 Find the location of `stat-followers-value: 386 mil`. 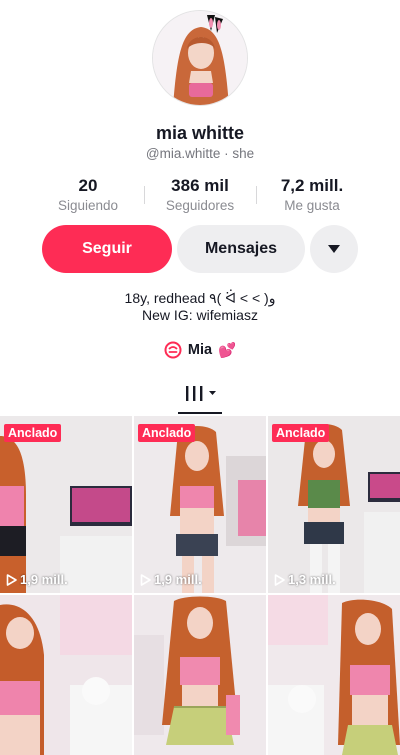

stat-followers-value: 386 mil is located at coordinates (200, 185).